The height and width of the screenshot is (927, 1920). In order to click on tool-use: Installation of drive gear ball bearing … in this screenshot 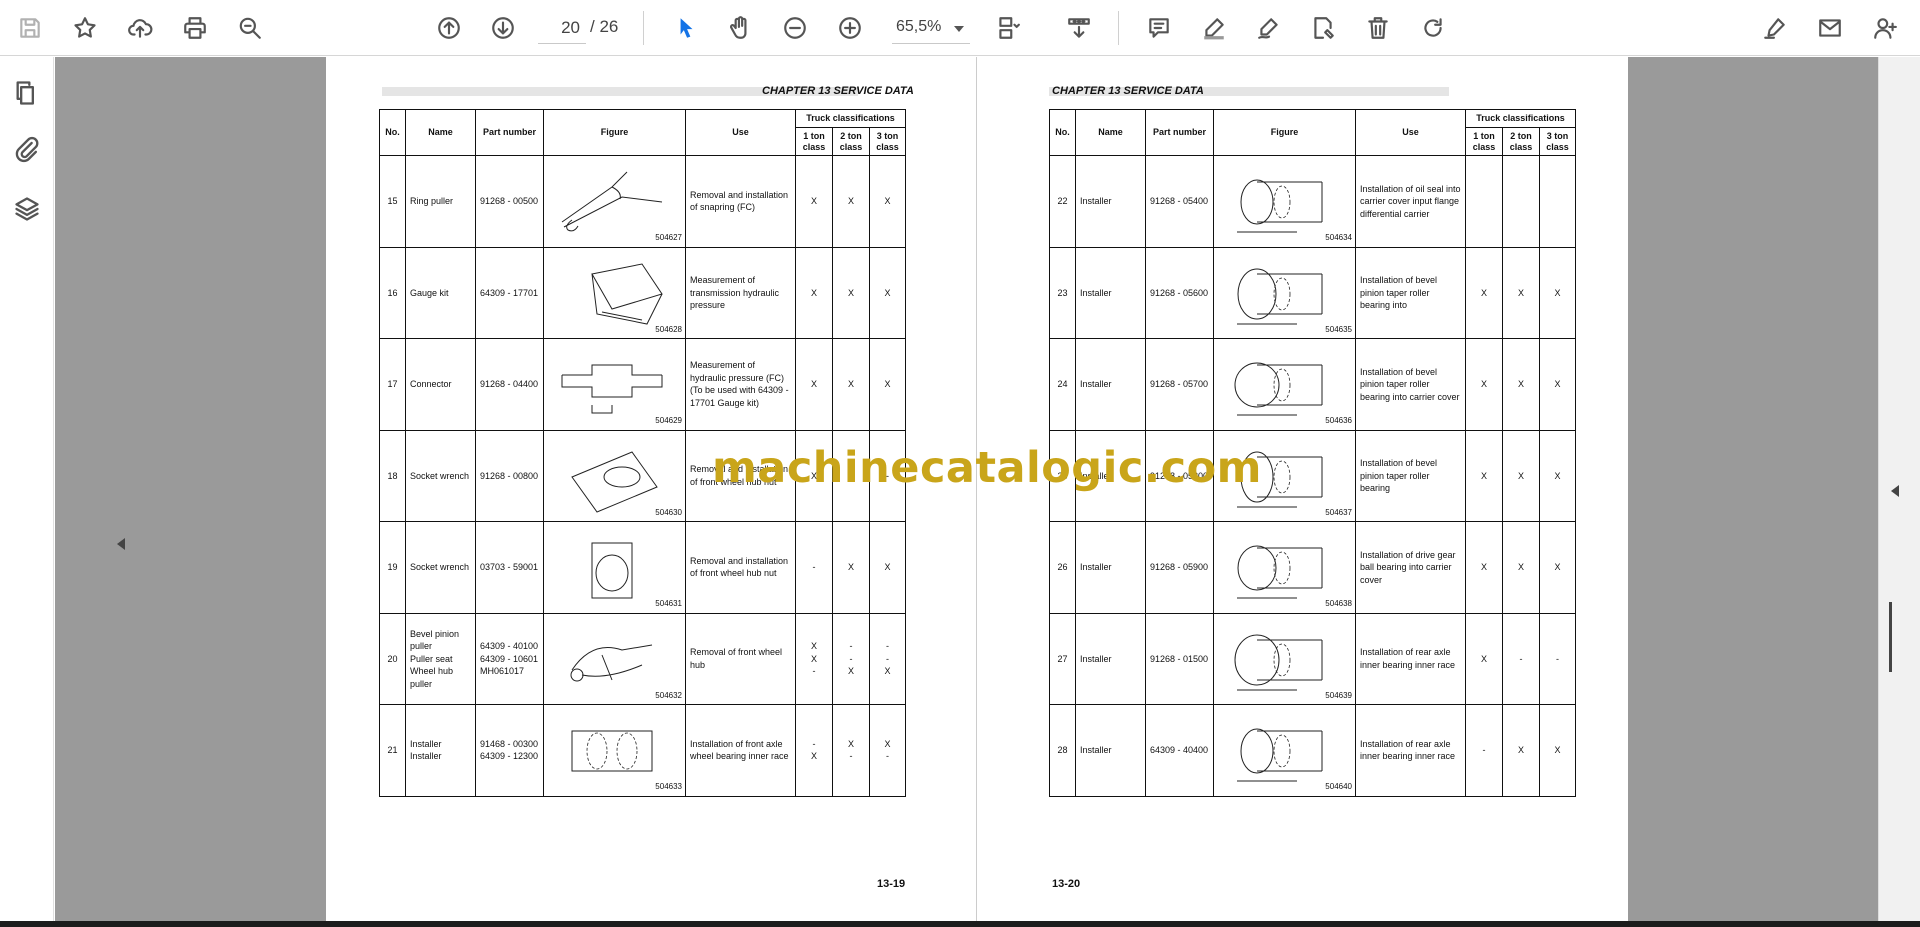, I will do `click(1410, 567)`.